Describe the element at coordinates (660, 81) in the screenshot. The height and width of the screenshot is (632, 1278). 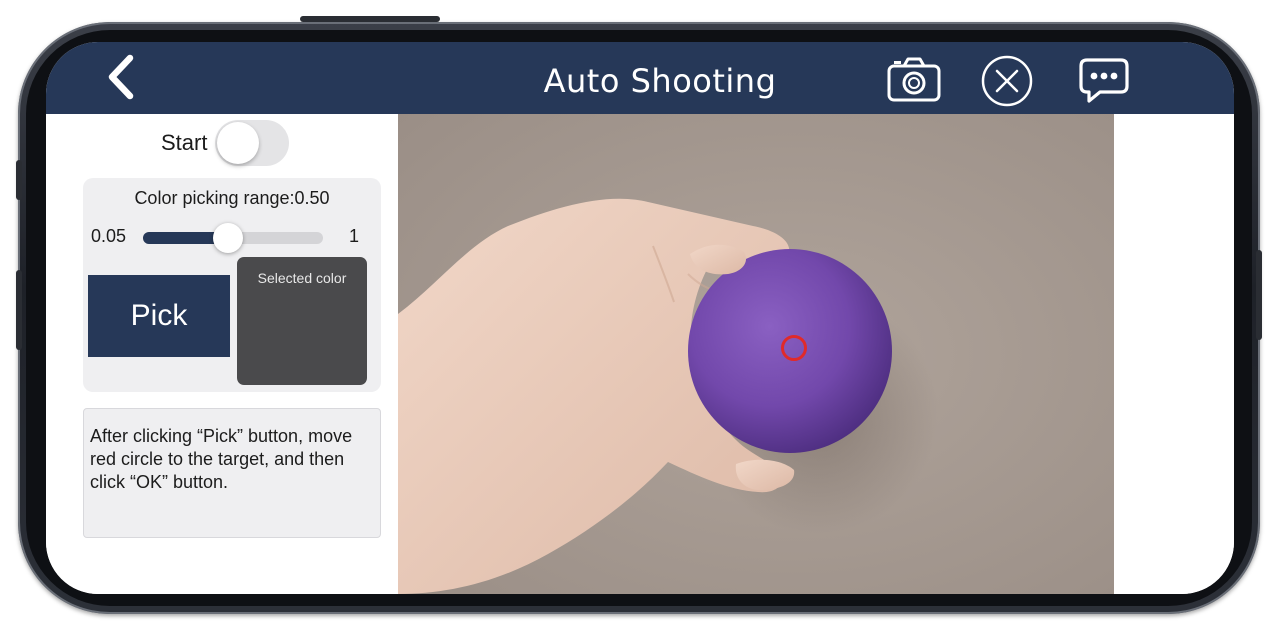
I see `page-title: Auto Shooting` at that location.